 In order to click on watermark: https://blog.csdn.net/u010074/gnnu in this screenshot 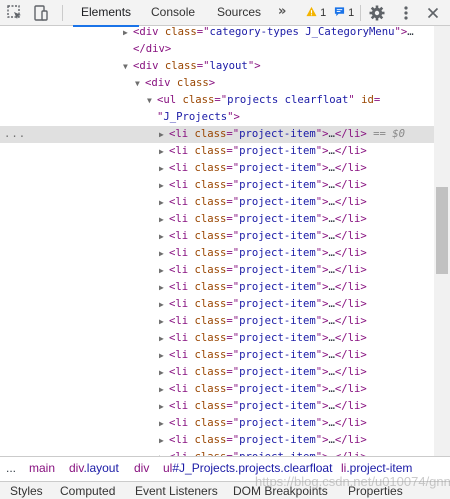, I will do `click(352, 481)`.